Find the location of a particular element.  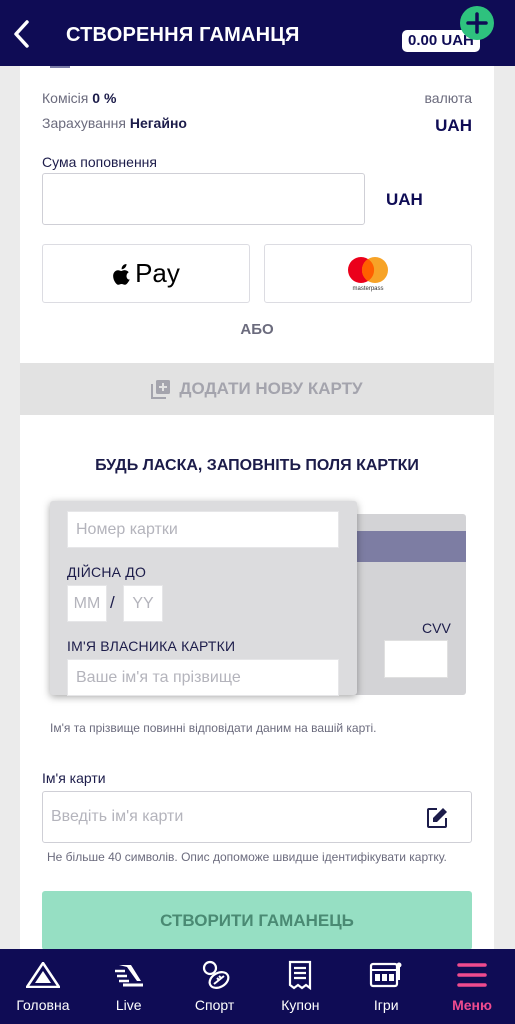

nav-item-sport: Спорт is located at coordinates (215, 986).